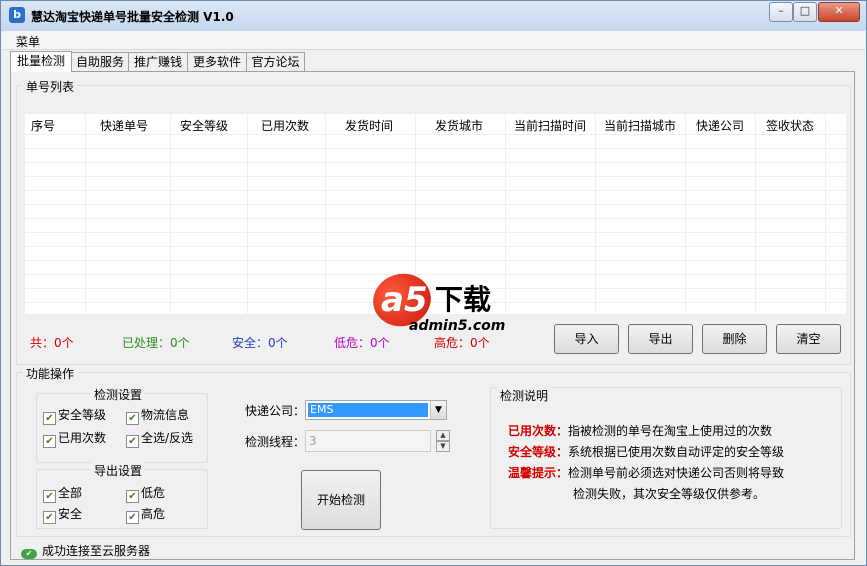 The width and height of the screenshot is (867, 566). I want to click on help-text: 检测失败，其次安全等级仅供参考。, so click(669, 494).